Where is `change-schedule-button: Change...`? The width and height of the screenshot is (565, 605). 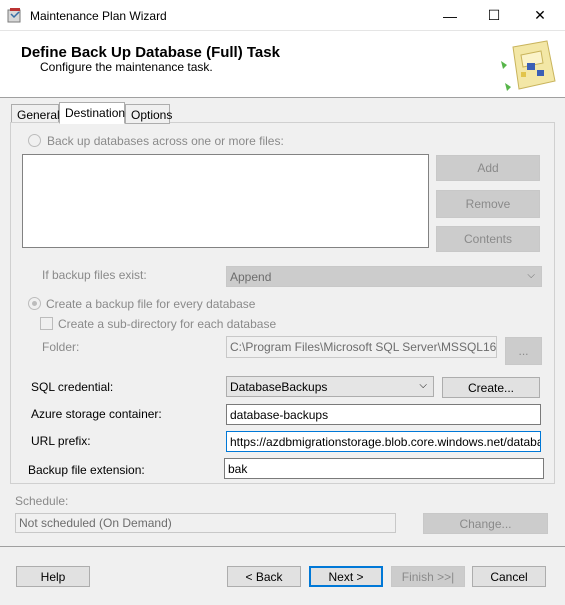 change-schedule-button: Change... is located at coordinates (485, 523).